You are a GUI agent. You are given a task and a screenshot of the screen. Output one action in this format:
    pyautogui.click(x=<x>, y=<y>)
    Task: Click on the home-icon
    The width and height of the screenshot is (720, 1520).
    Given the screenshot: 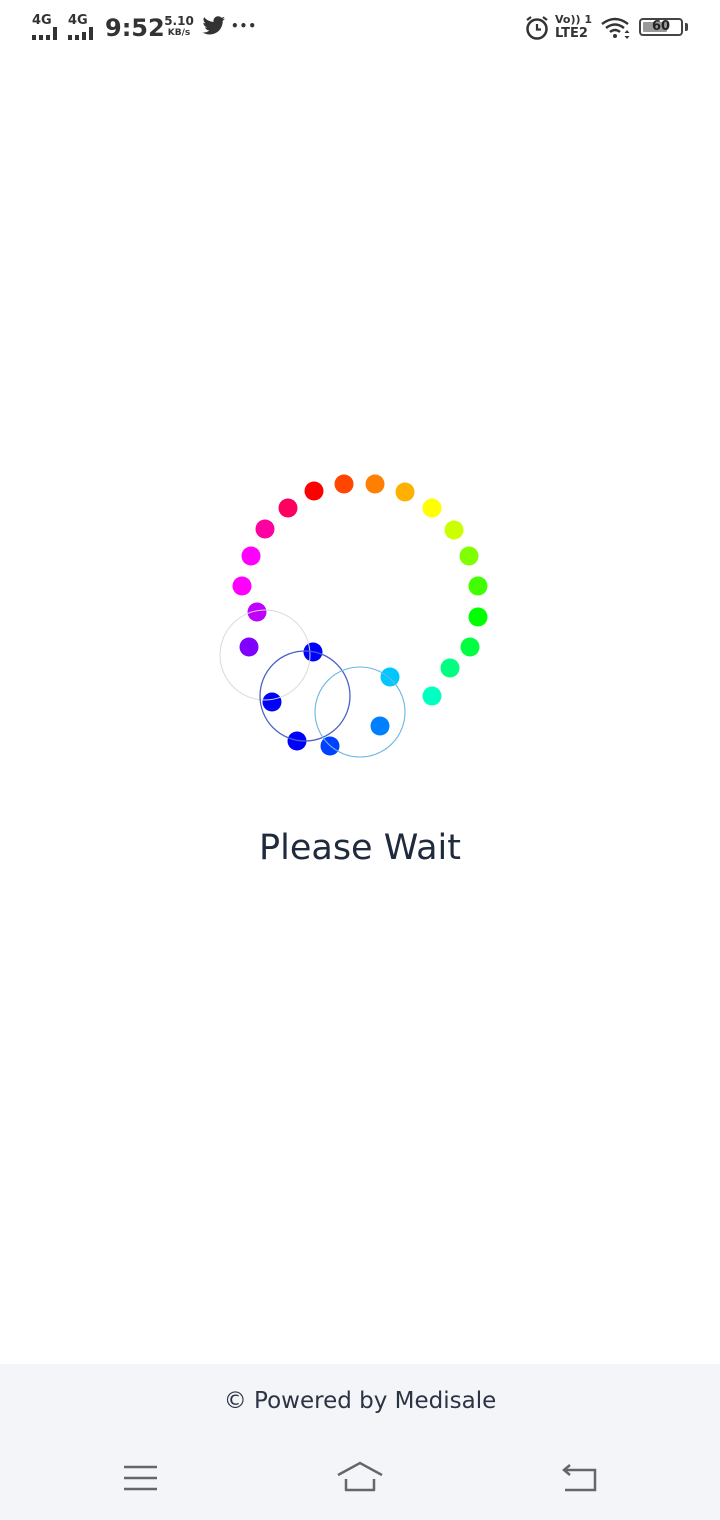 What is the action you would take?
    pyautogui.click(x=360, y=1478)
    